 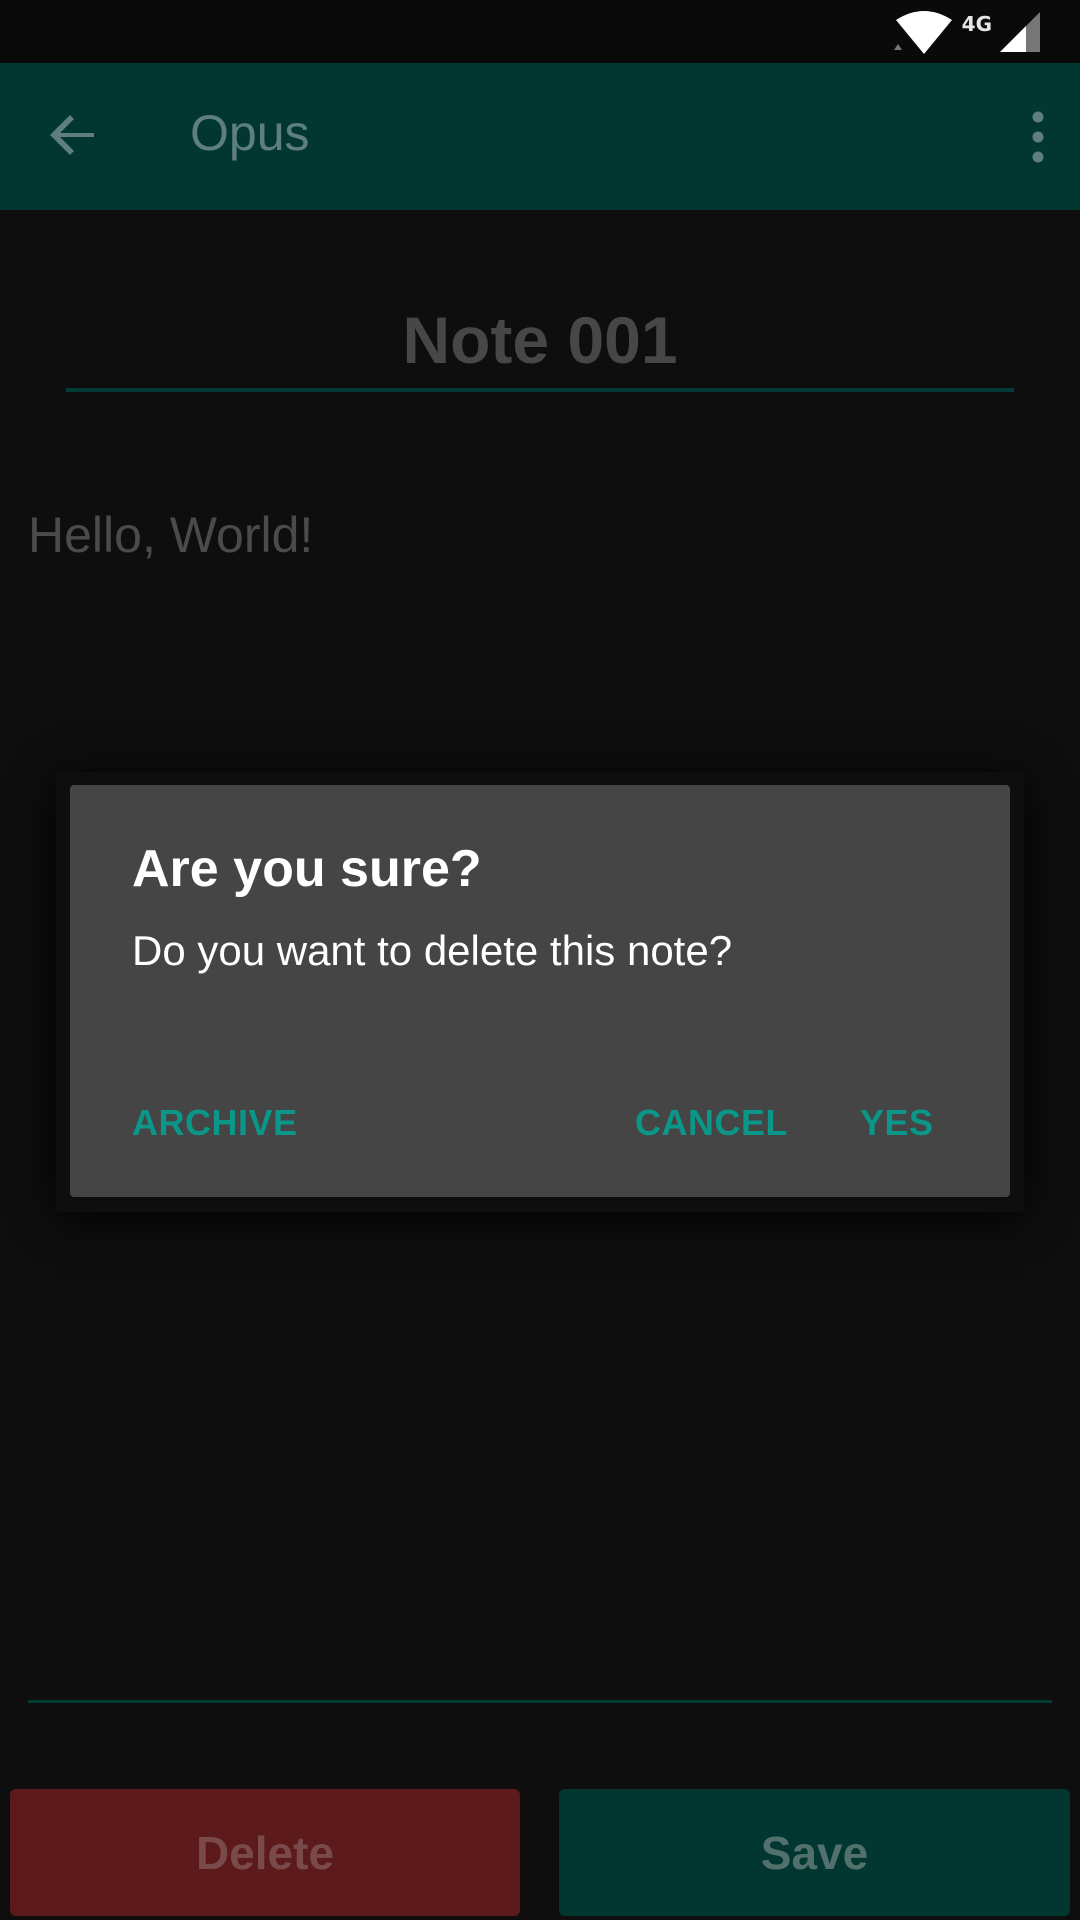 I want to click on status-icons: 4G, so click(x=966, y=32).